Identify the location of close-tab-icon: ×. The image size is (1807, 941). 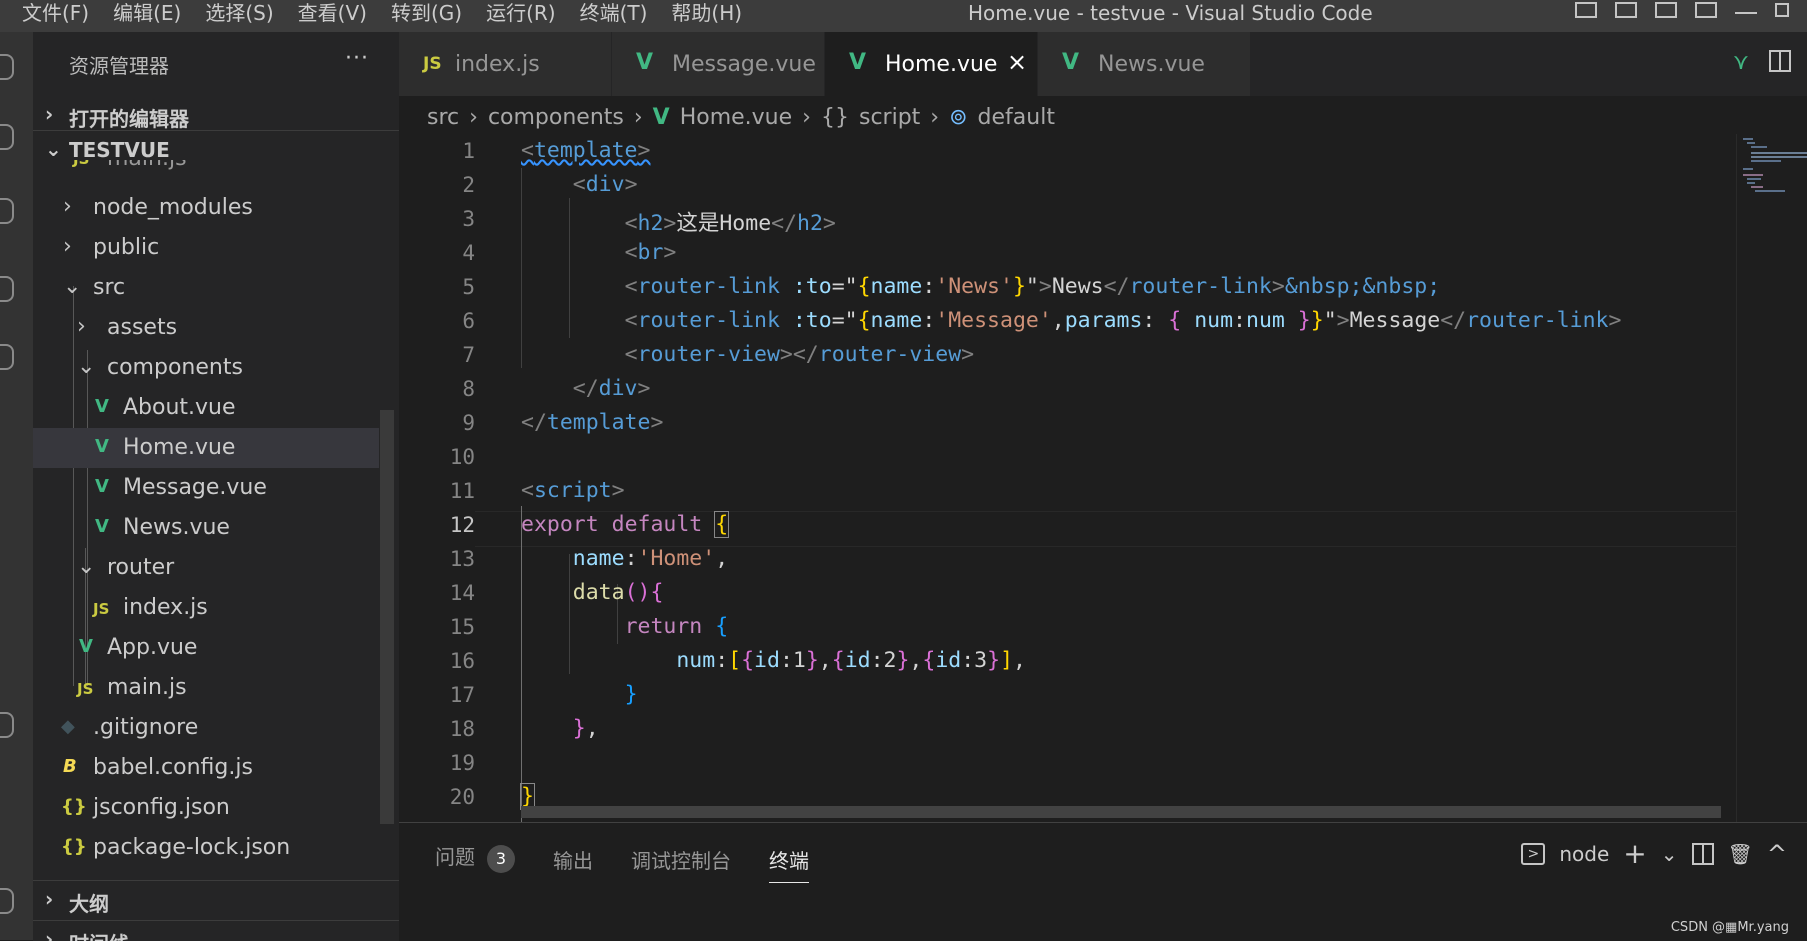
(1017, 62).